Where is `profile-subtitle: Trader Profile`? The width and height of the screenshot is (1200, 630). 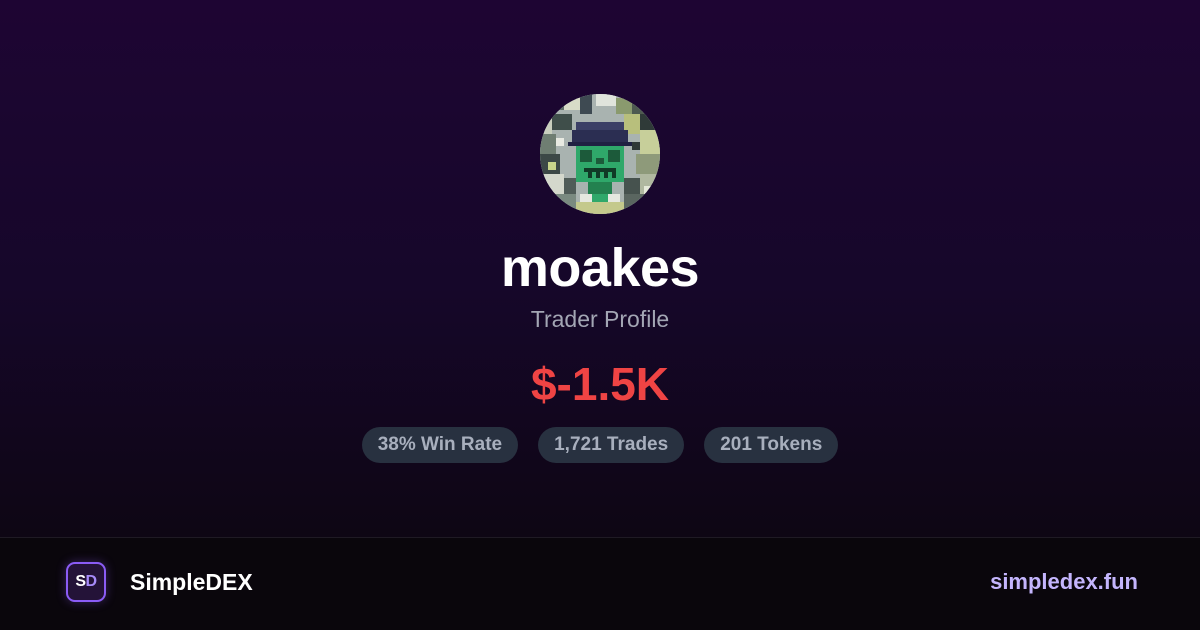
profile-subtitle: Trader Profile is located at coordinates (600, 319).